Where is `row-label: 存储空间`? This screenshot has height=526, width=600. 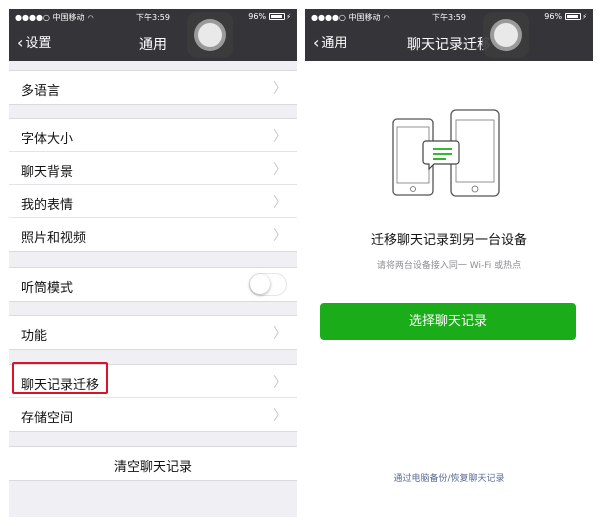 row-label: 存储空间 is located at coordinates (47, 418).